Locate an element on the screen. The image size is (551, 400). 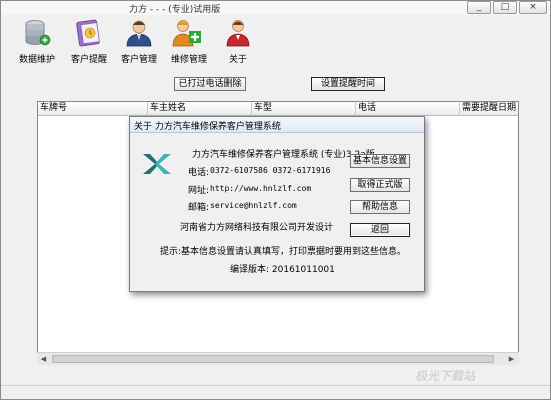
toolbar-about-button: 关于 is located at coordinates (238, 42).